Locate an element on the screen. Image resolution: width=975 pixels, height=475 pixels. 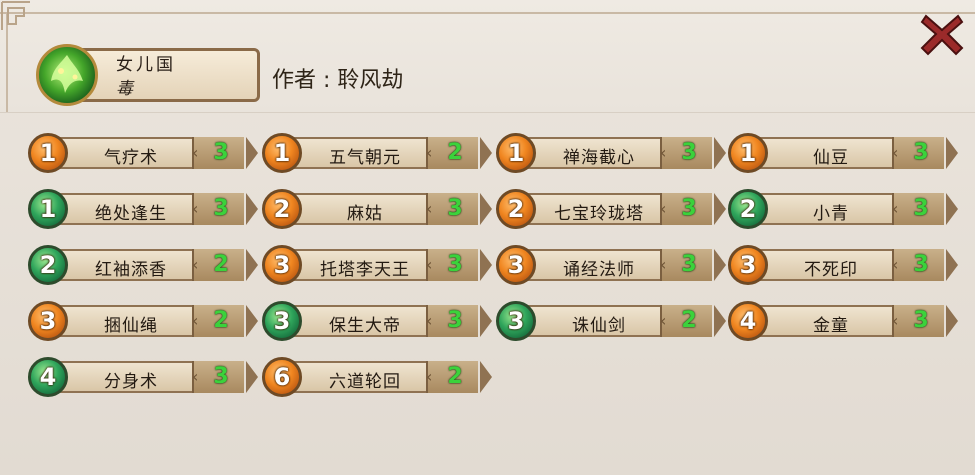
deck-card: ‹ 6 六道轮回 2 is located at coordinates (377, 377).